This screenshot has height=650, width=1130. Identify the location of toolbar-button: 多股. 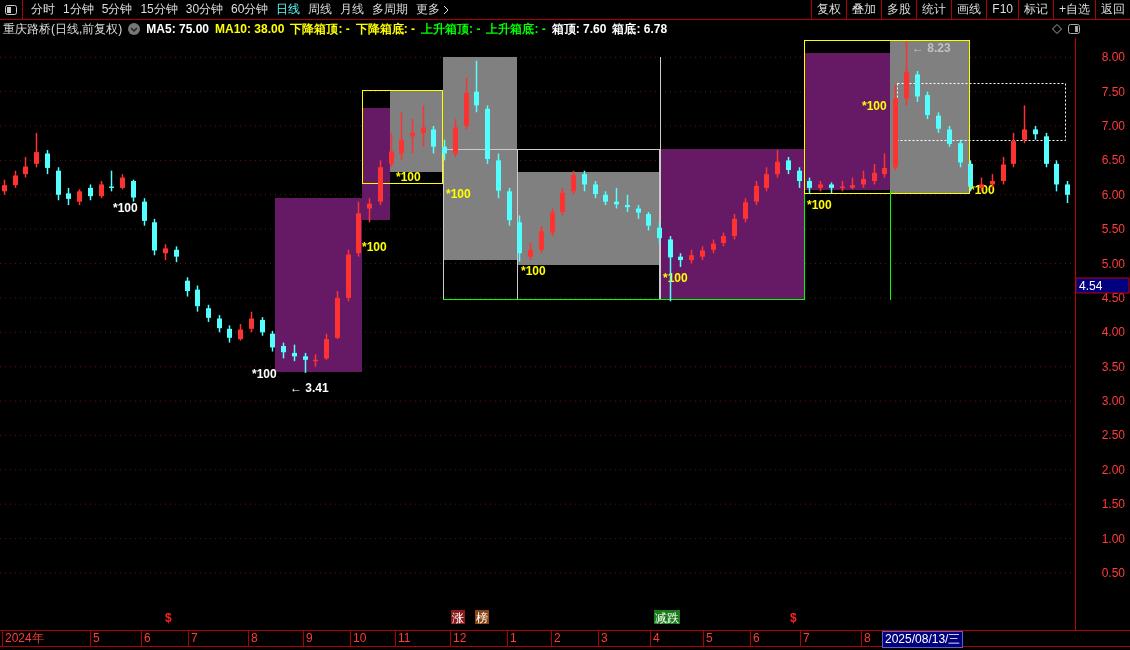
(899, 9).